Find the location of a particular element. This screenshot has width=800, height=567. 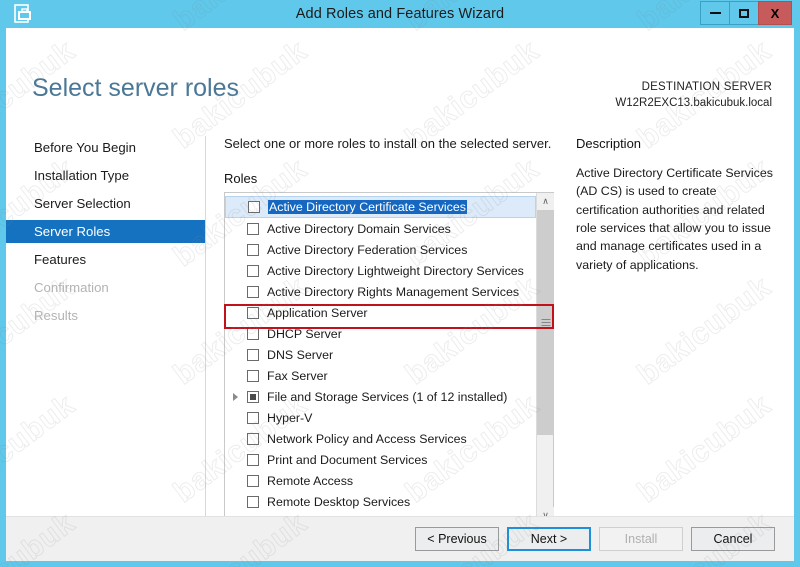

scrollbar-thumb is located at coordinates (545, 322).